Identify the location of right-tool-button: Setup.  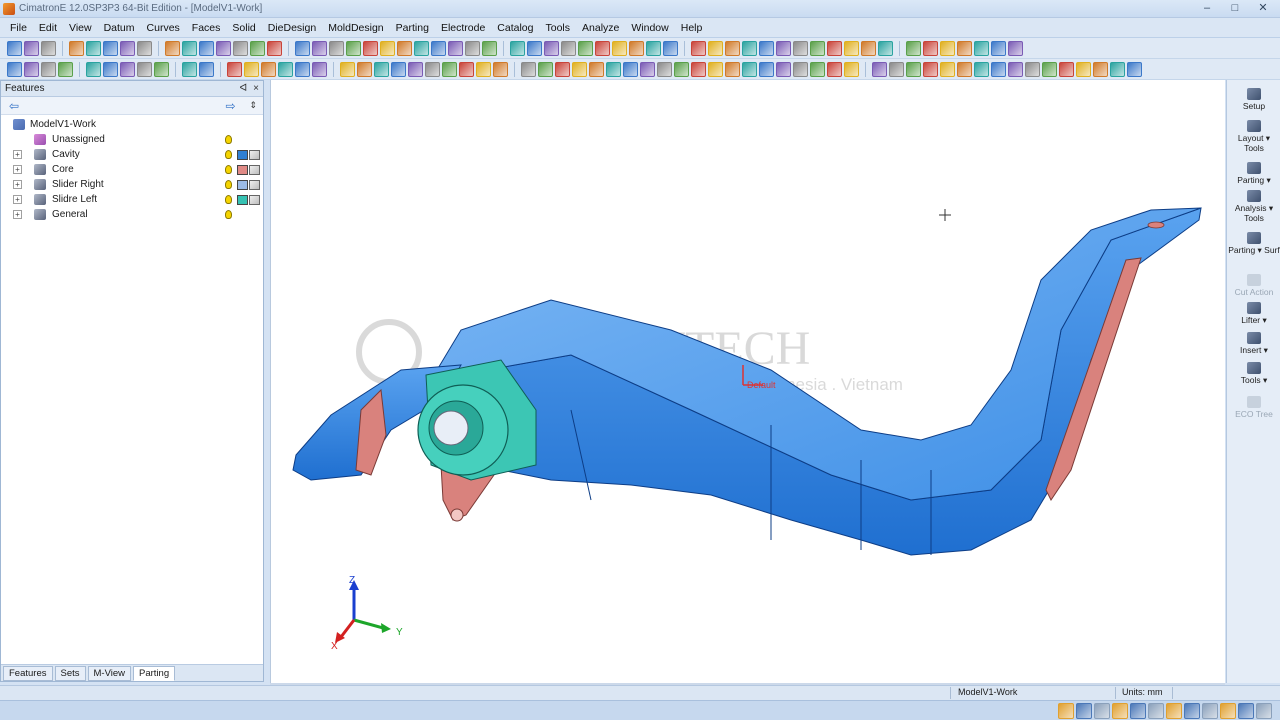
(1253, 99).